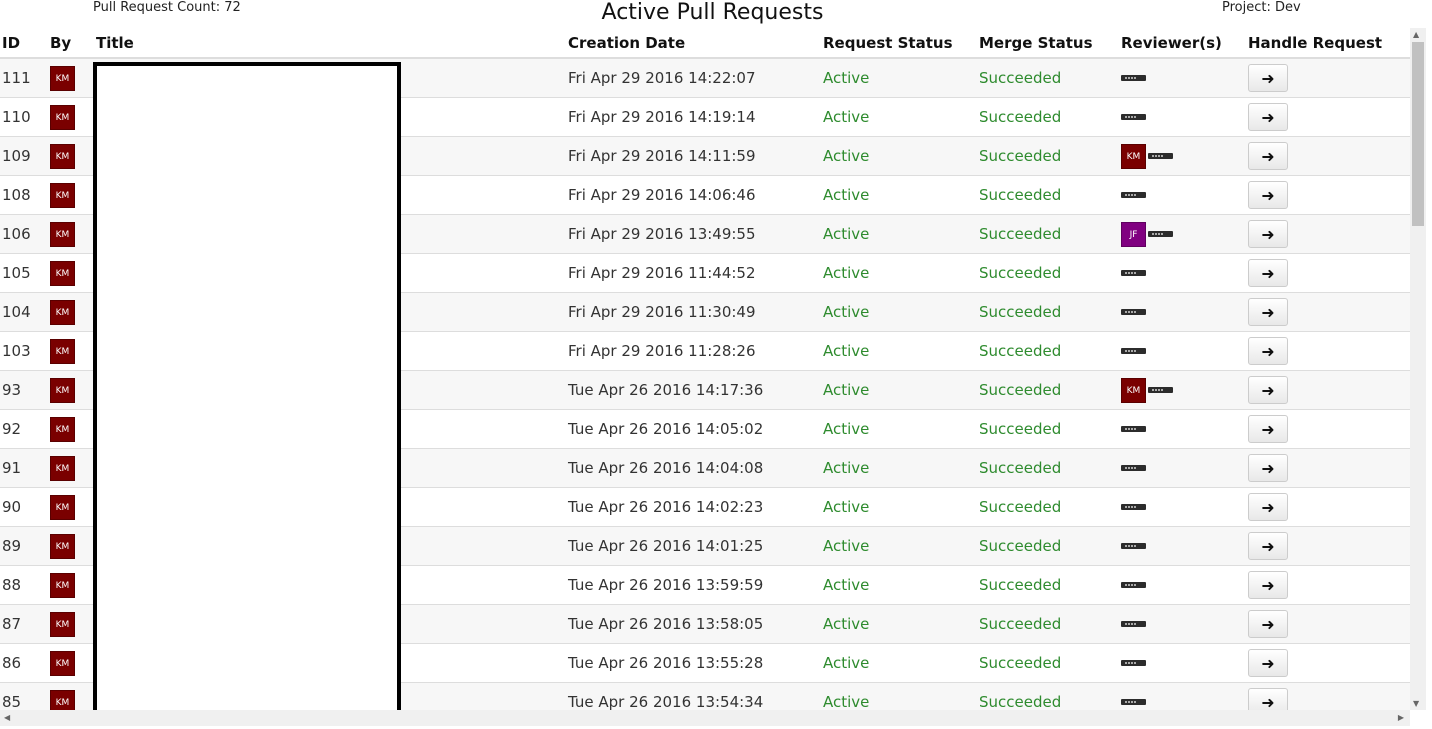 The height and width of the screenshot is (729, 1432). What do you see at coordinates (695, 234) in the screenshot?
I see `pr-creation-date: Fri Apr 29 2016 13:49:55` at bounding box center [695, 234].